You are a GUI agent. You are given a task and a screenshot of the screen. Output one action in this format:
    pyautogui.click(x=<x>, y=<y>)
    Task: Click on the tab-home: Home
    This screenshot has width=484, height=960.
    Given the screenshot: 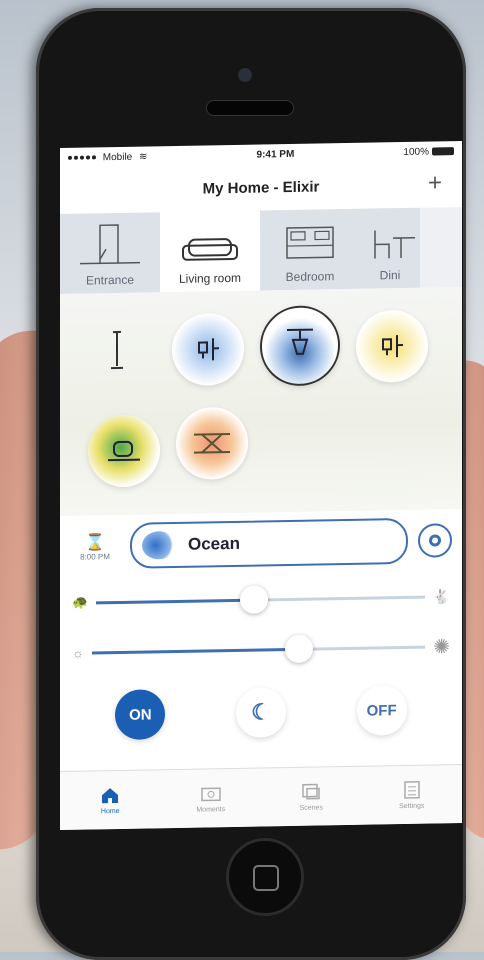 What is the action you would take?
    pyautogui.click(x=110, y=800)
    